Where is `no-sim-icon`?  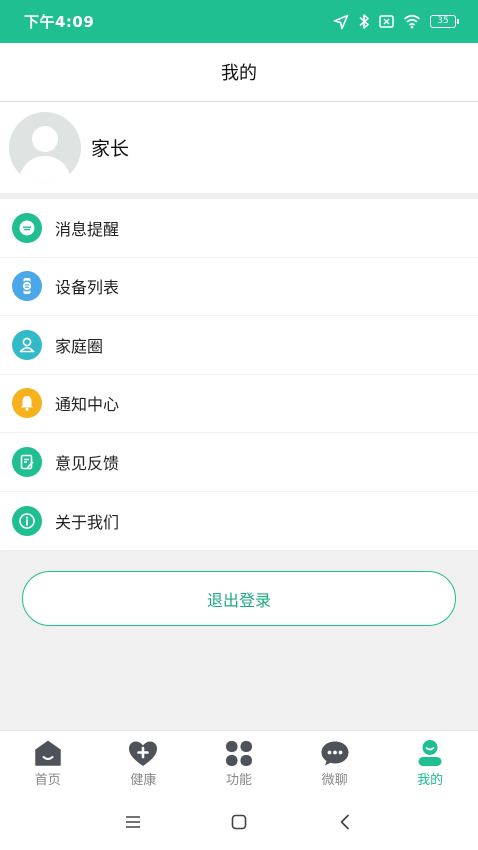
no-sim-icon is located at coordinates (386, 21).